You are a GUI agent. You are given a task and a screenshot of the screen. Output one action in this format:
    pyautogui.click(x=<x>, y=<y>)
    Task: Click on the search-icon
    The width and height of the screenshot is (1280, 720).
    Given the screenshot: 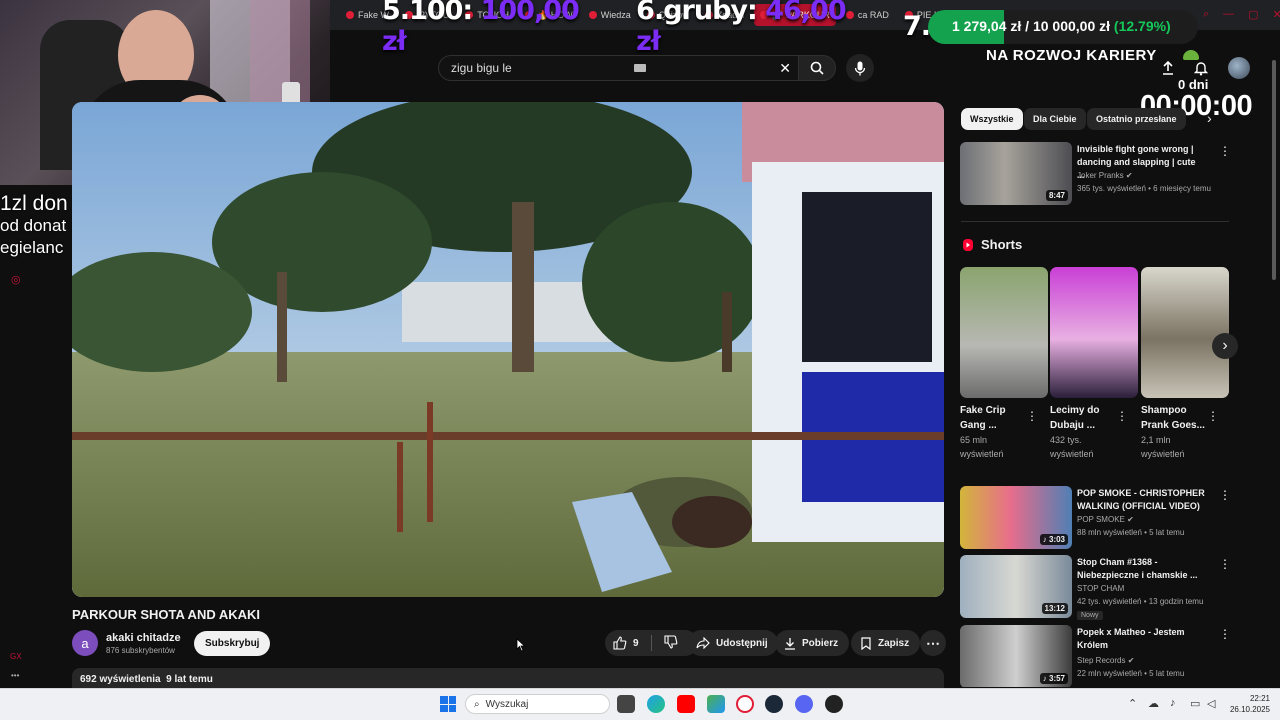 What is the action you would take?
    pyautogui.click(x=817, y=68)
    